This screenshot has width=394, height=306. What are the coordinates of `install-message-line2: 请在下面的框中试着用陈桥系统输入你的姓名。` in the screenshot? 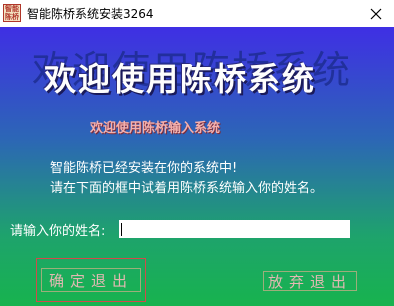 It's located at (187, 188).